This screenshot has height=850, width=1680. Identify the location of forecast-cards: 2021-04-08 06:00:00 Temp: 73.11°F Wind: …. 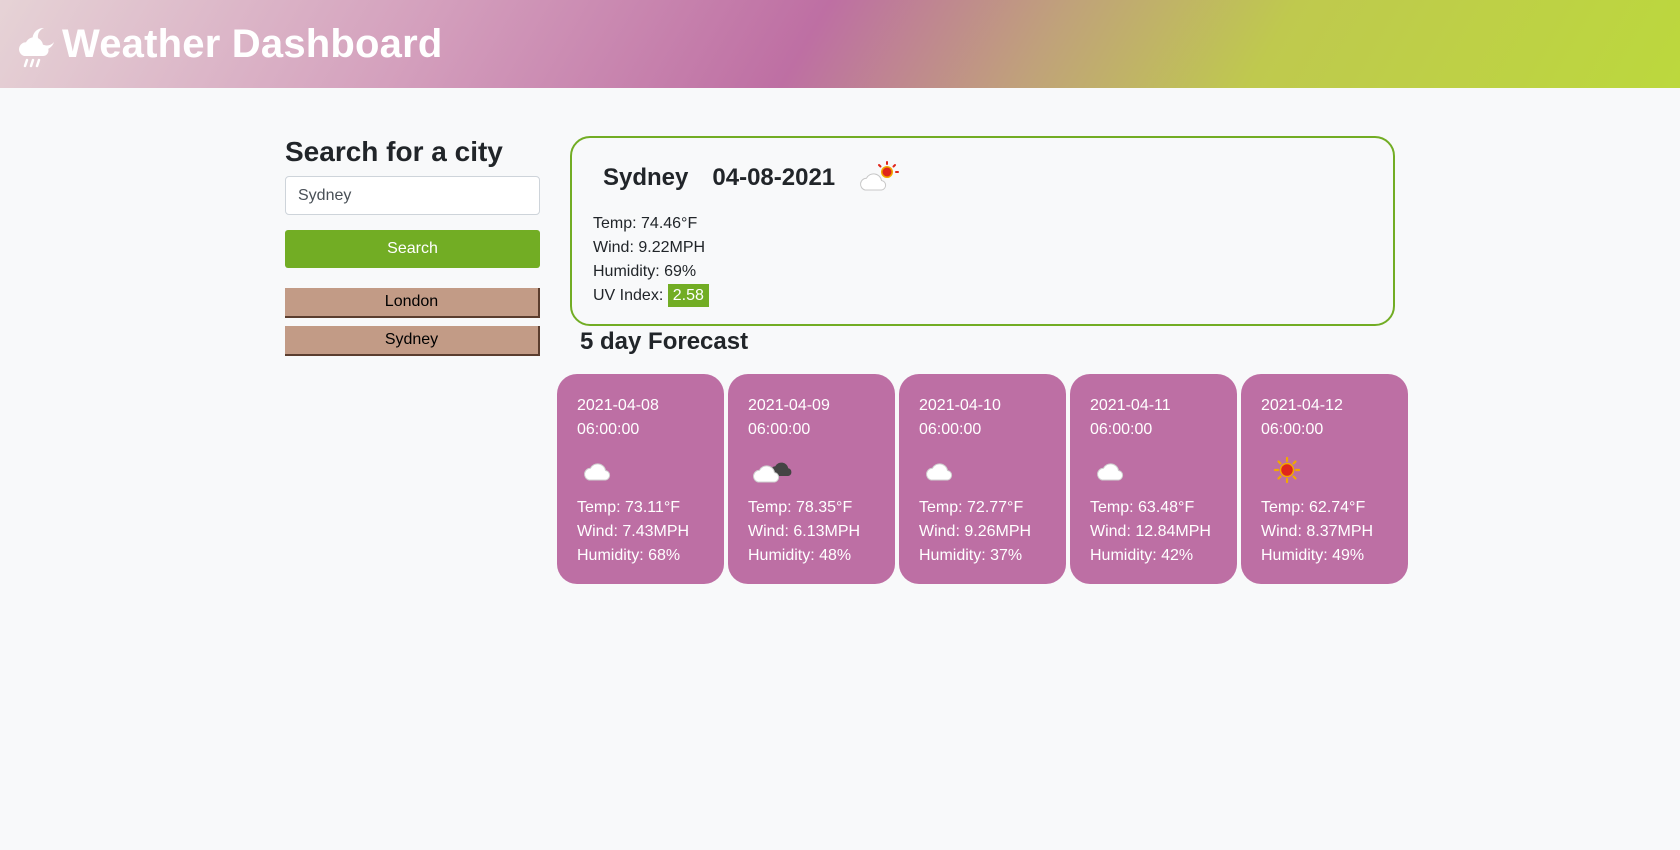
(982, 479).